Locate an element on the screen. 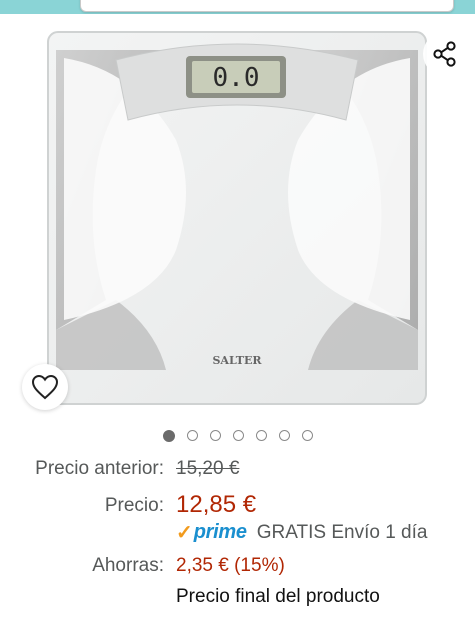 Image resolution: width=475 pixels, height=622 pixels. share-button is located at coordinates (445, 54).